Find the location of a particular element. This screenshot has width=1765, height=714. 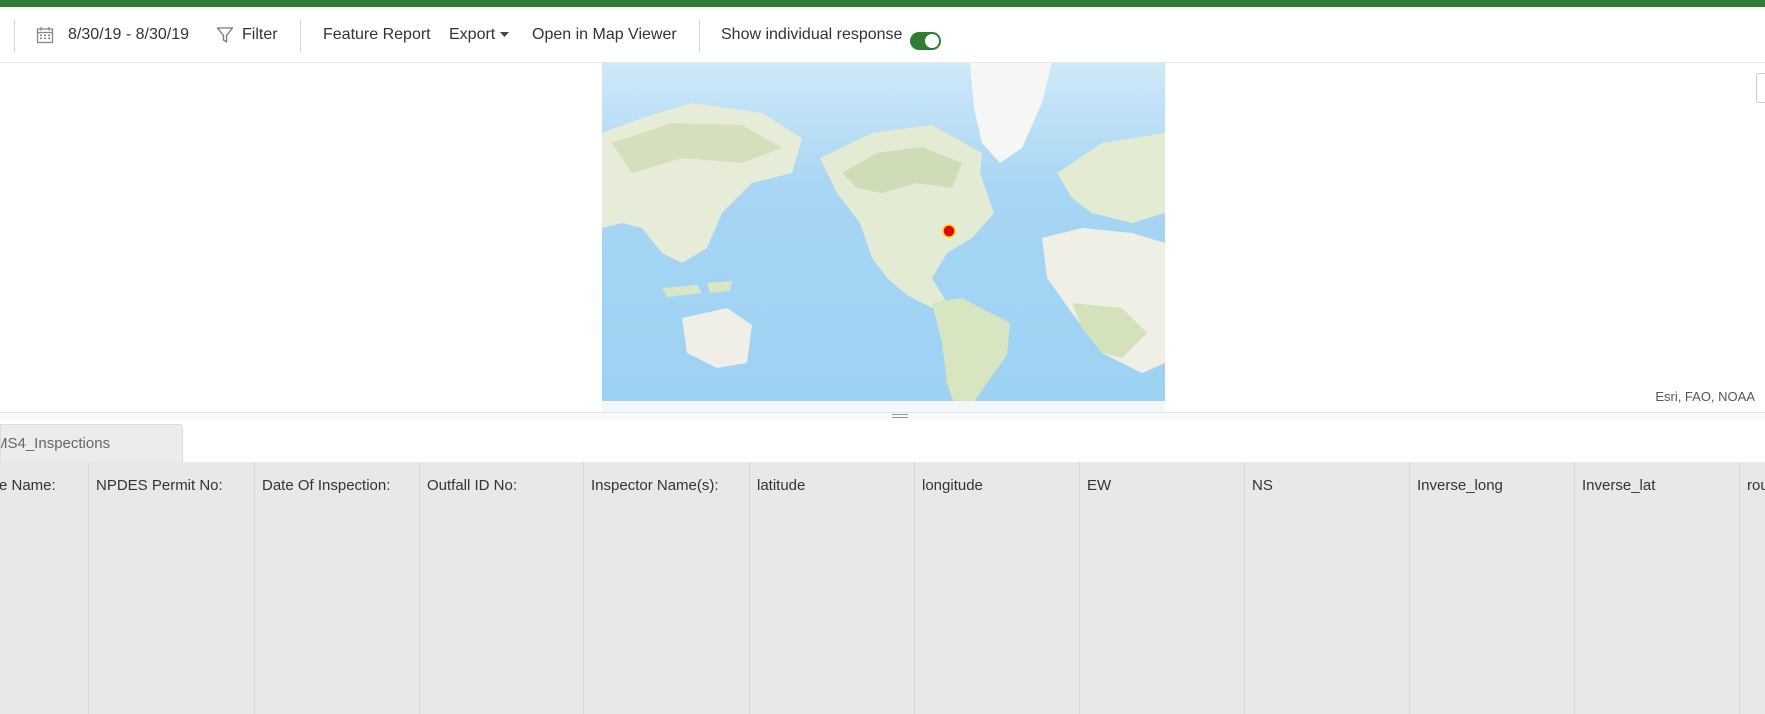

filter-icon is located at coordinates (225, 35).